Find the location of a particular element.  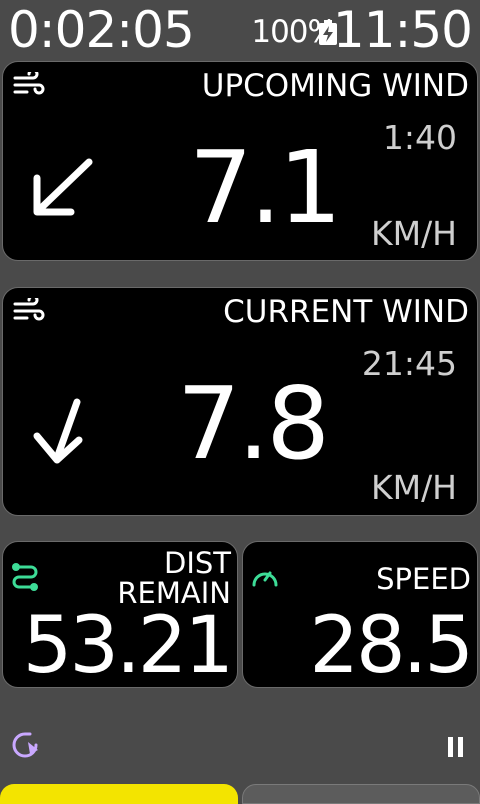

speed-card: SPEED 28.5 is located at coordinates (360, 614).